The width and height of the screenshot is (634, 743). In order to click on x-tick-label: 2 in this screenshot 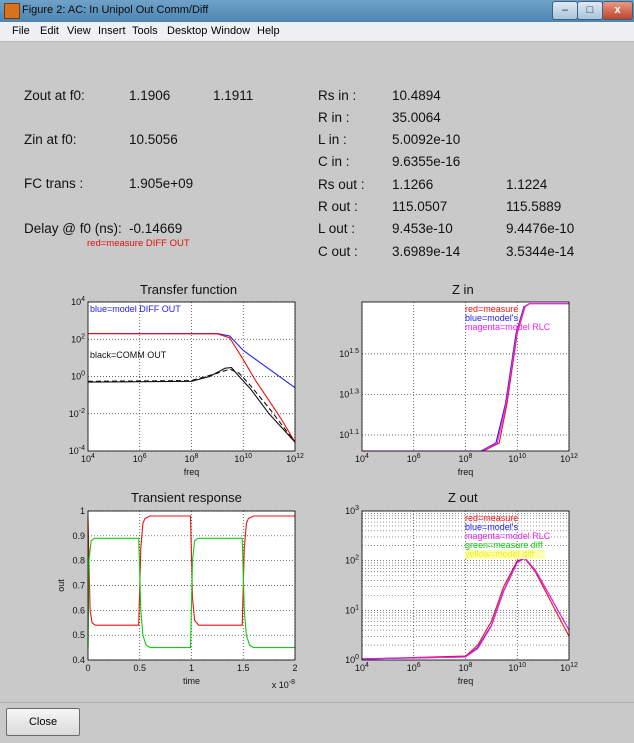, I will do `click(294, 668)`.